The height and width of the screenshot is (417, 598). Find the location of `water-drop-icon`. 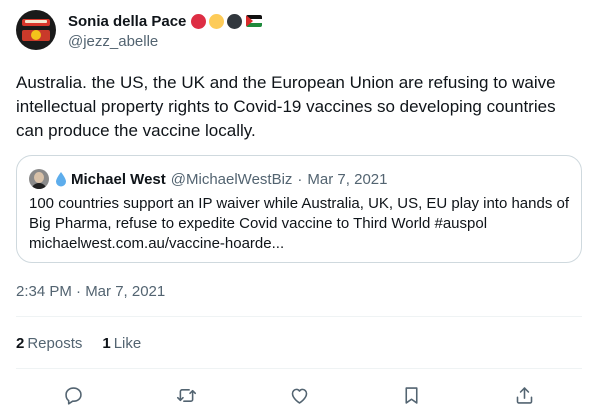

water-drop-icon is located at coordinates (61, 179).